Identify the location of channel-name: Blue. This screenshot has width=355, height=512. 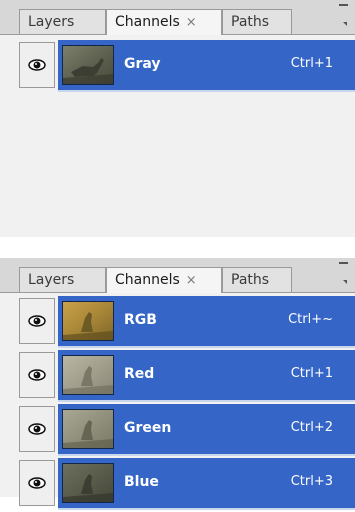
(141, 482).